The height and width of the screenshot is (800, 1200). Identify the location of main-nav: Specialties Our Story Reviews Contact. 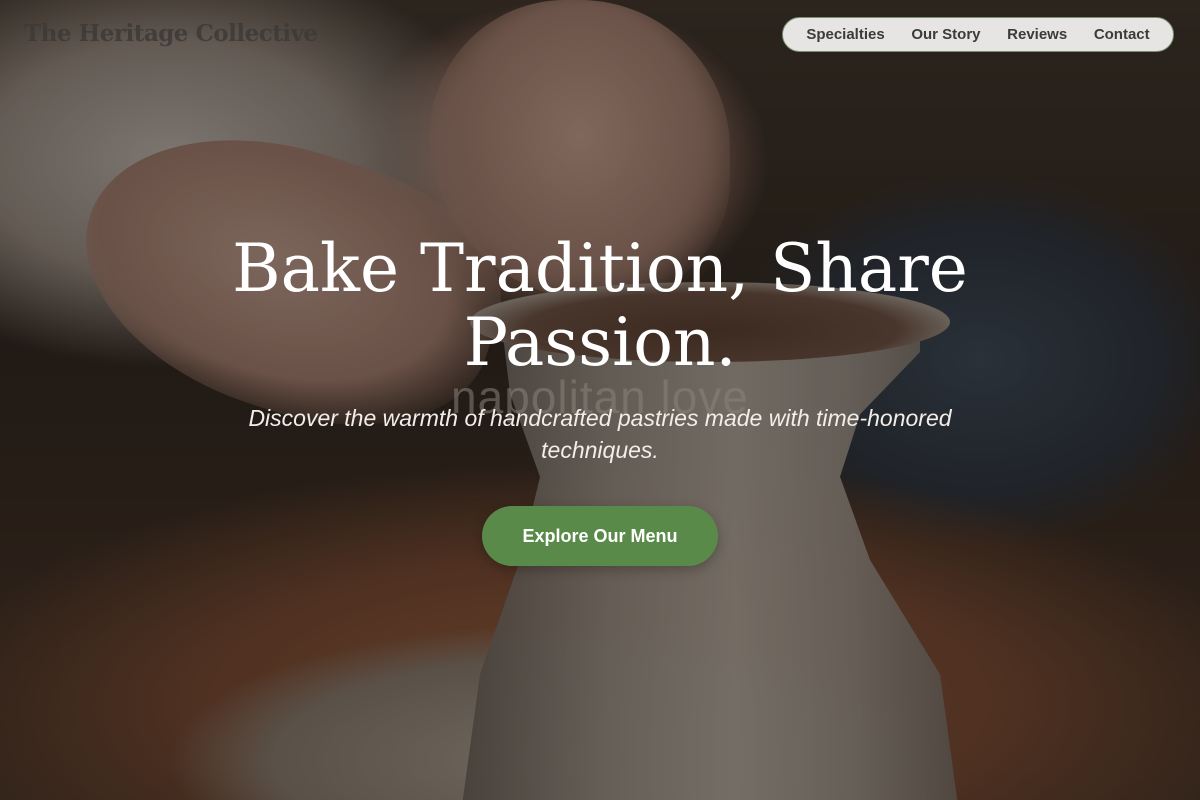
(978, 34).